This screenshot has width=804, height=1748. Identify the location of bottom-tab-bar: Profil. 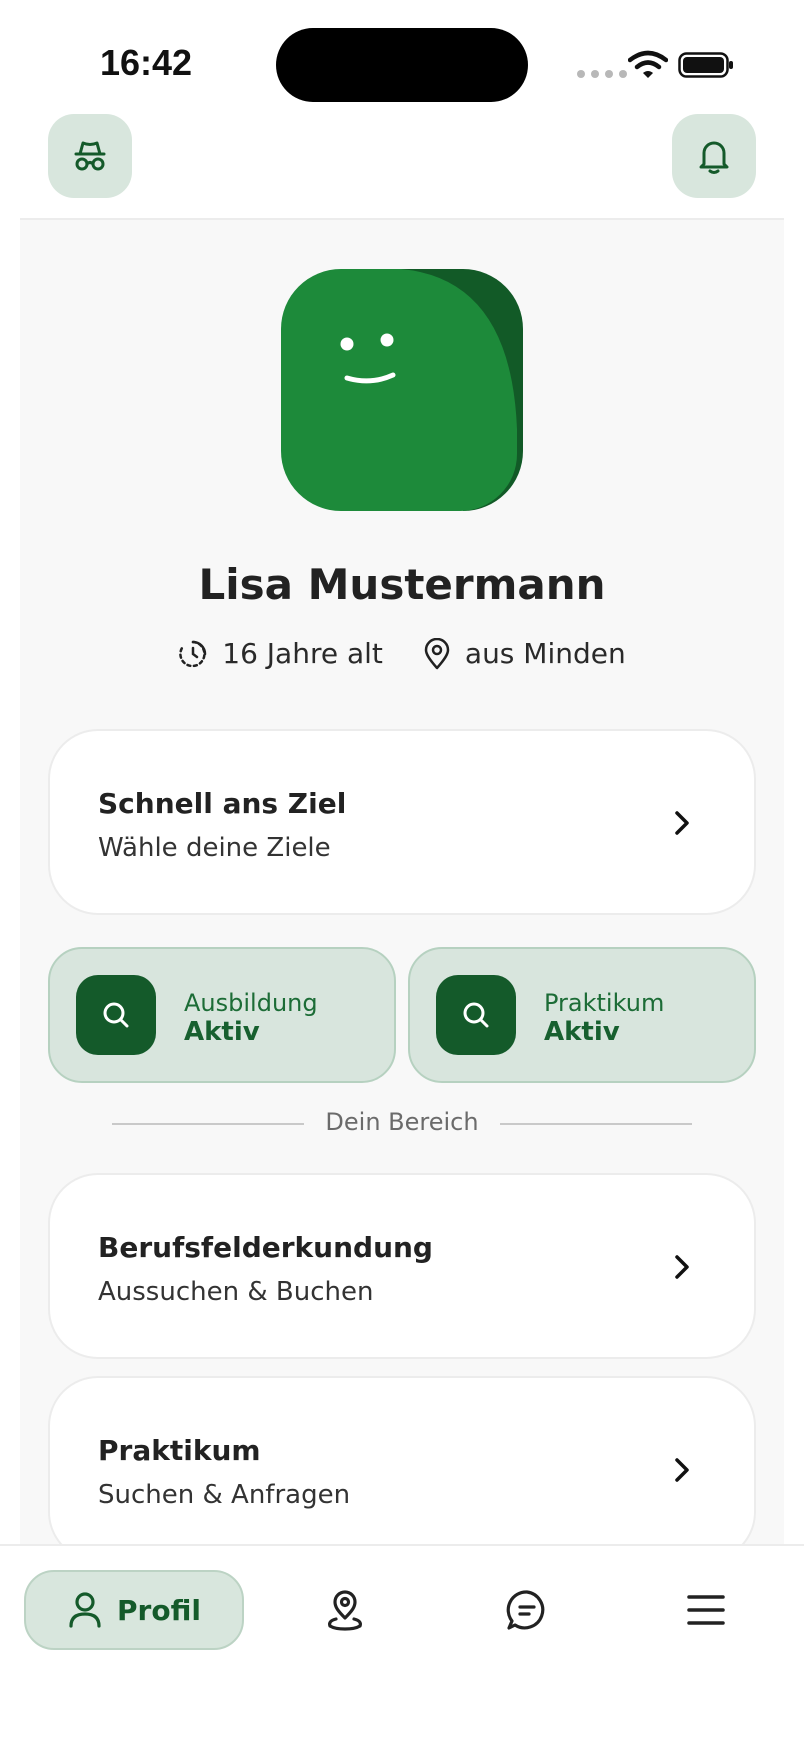
(402, 1646).